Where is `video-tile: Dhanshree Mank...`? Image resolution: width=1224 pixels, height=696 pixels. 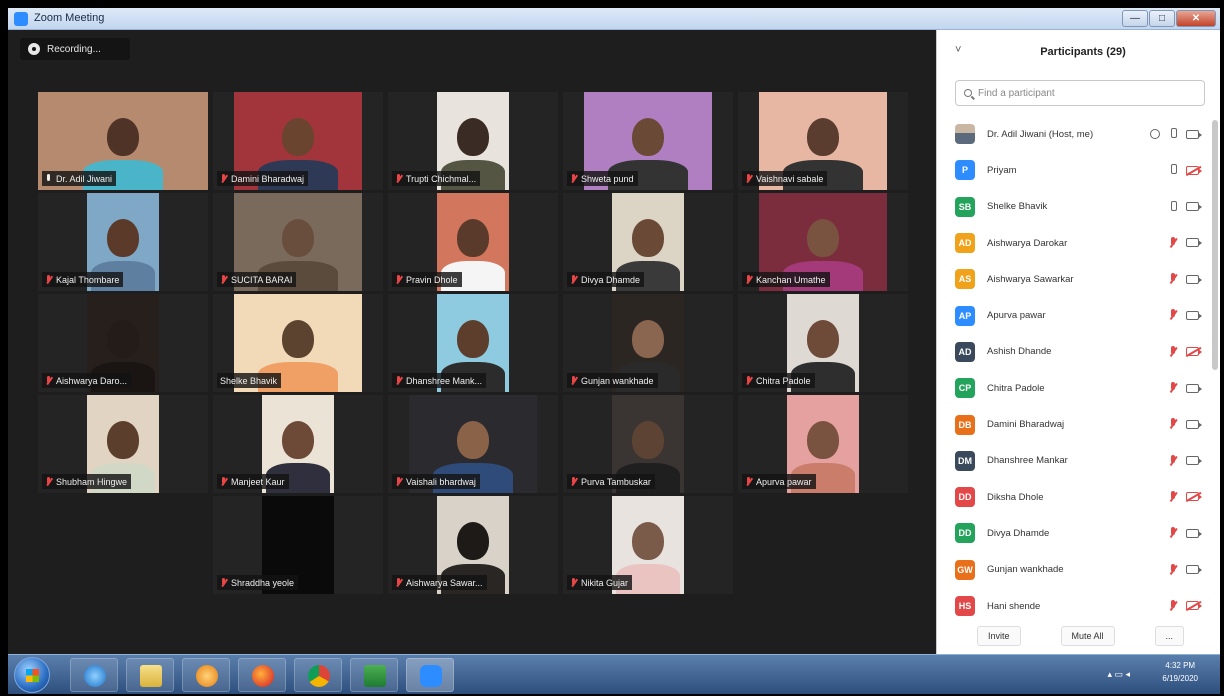
video-tile: Dhanshree Mank... is located at coordinates (473, 343).